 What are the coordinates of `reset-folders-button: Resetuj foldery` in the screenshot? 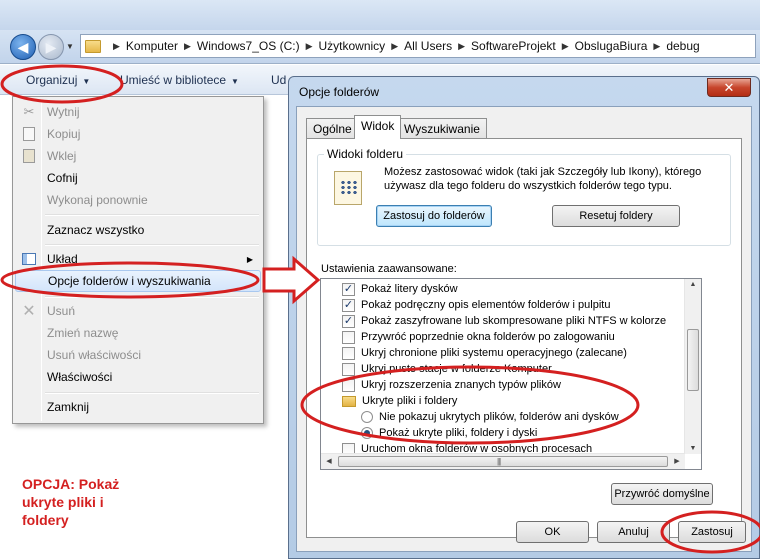 It's located at (616, 216).